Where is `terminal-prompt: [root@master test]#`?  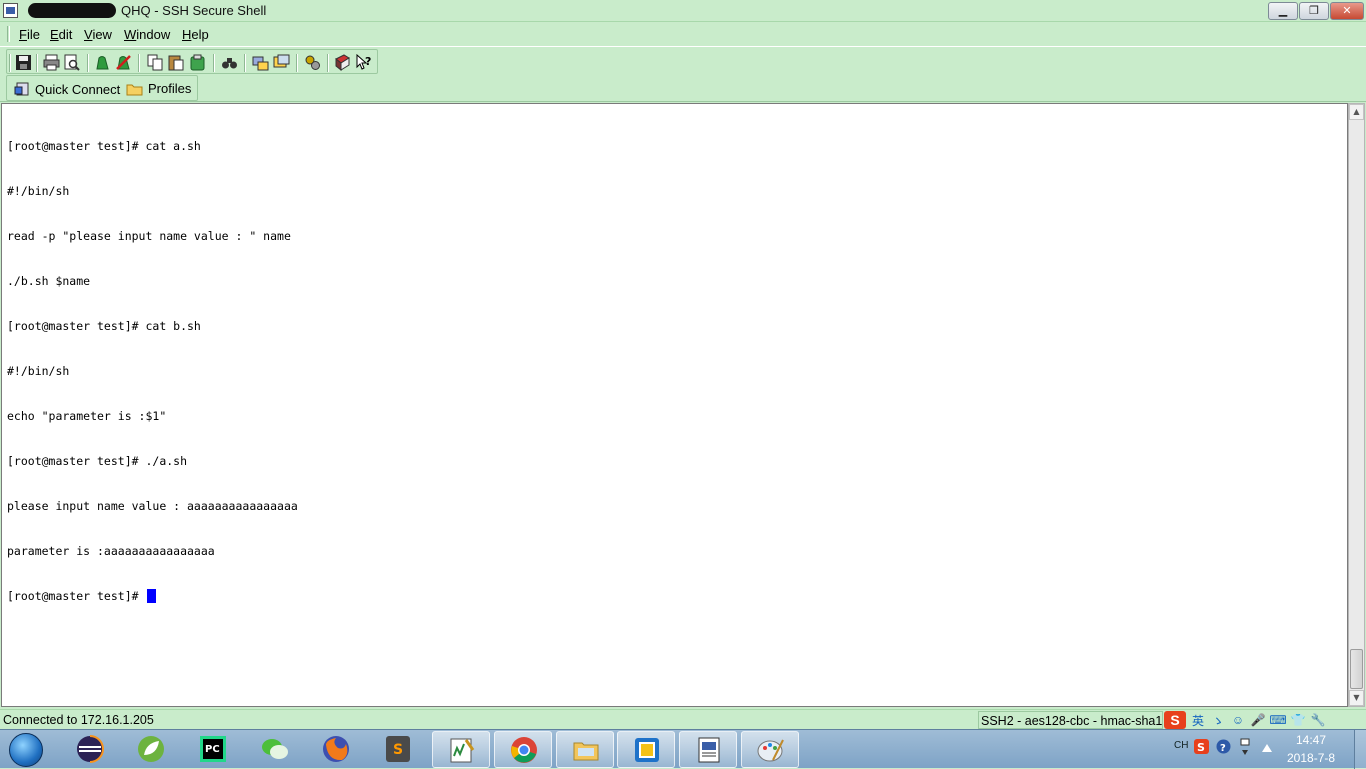 terminal-prompt: [root@master test]# is located at coordinates (76, 596).